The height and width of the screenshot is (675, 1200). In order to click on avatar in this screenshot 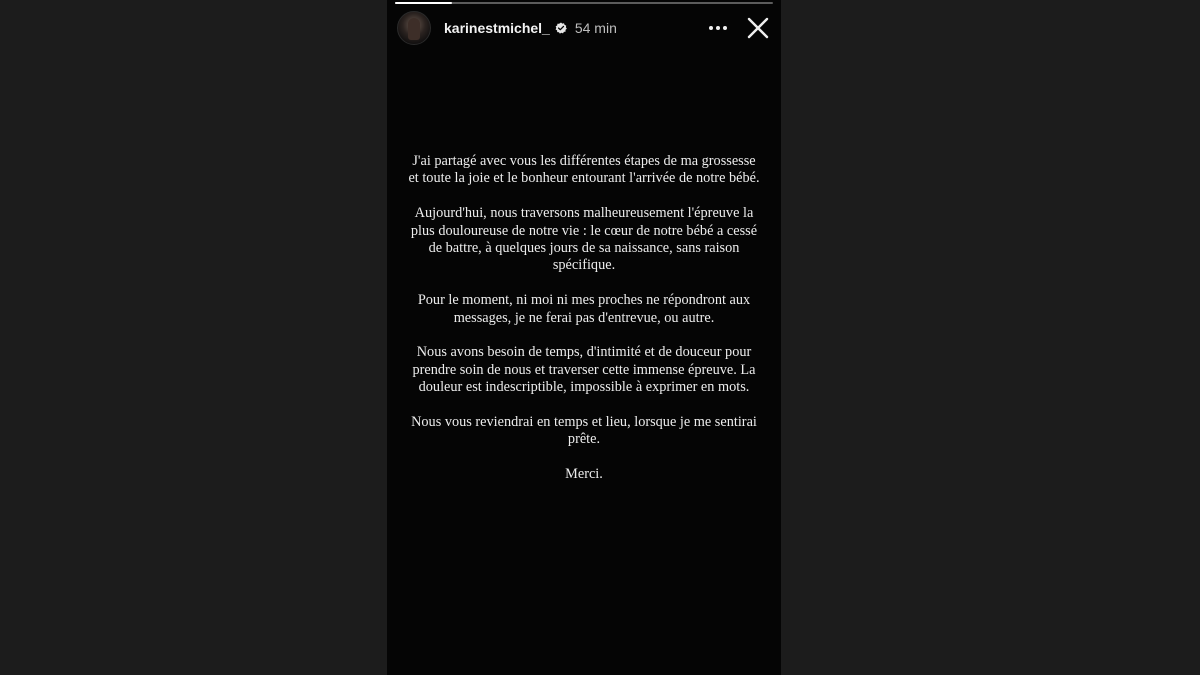, I will do `click(414, 28)`.